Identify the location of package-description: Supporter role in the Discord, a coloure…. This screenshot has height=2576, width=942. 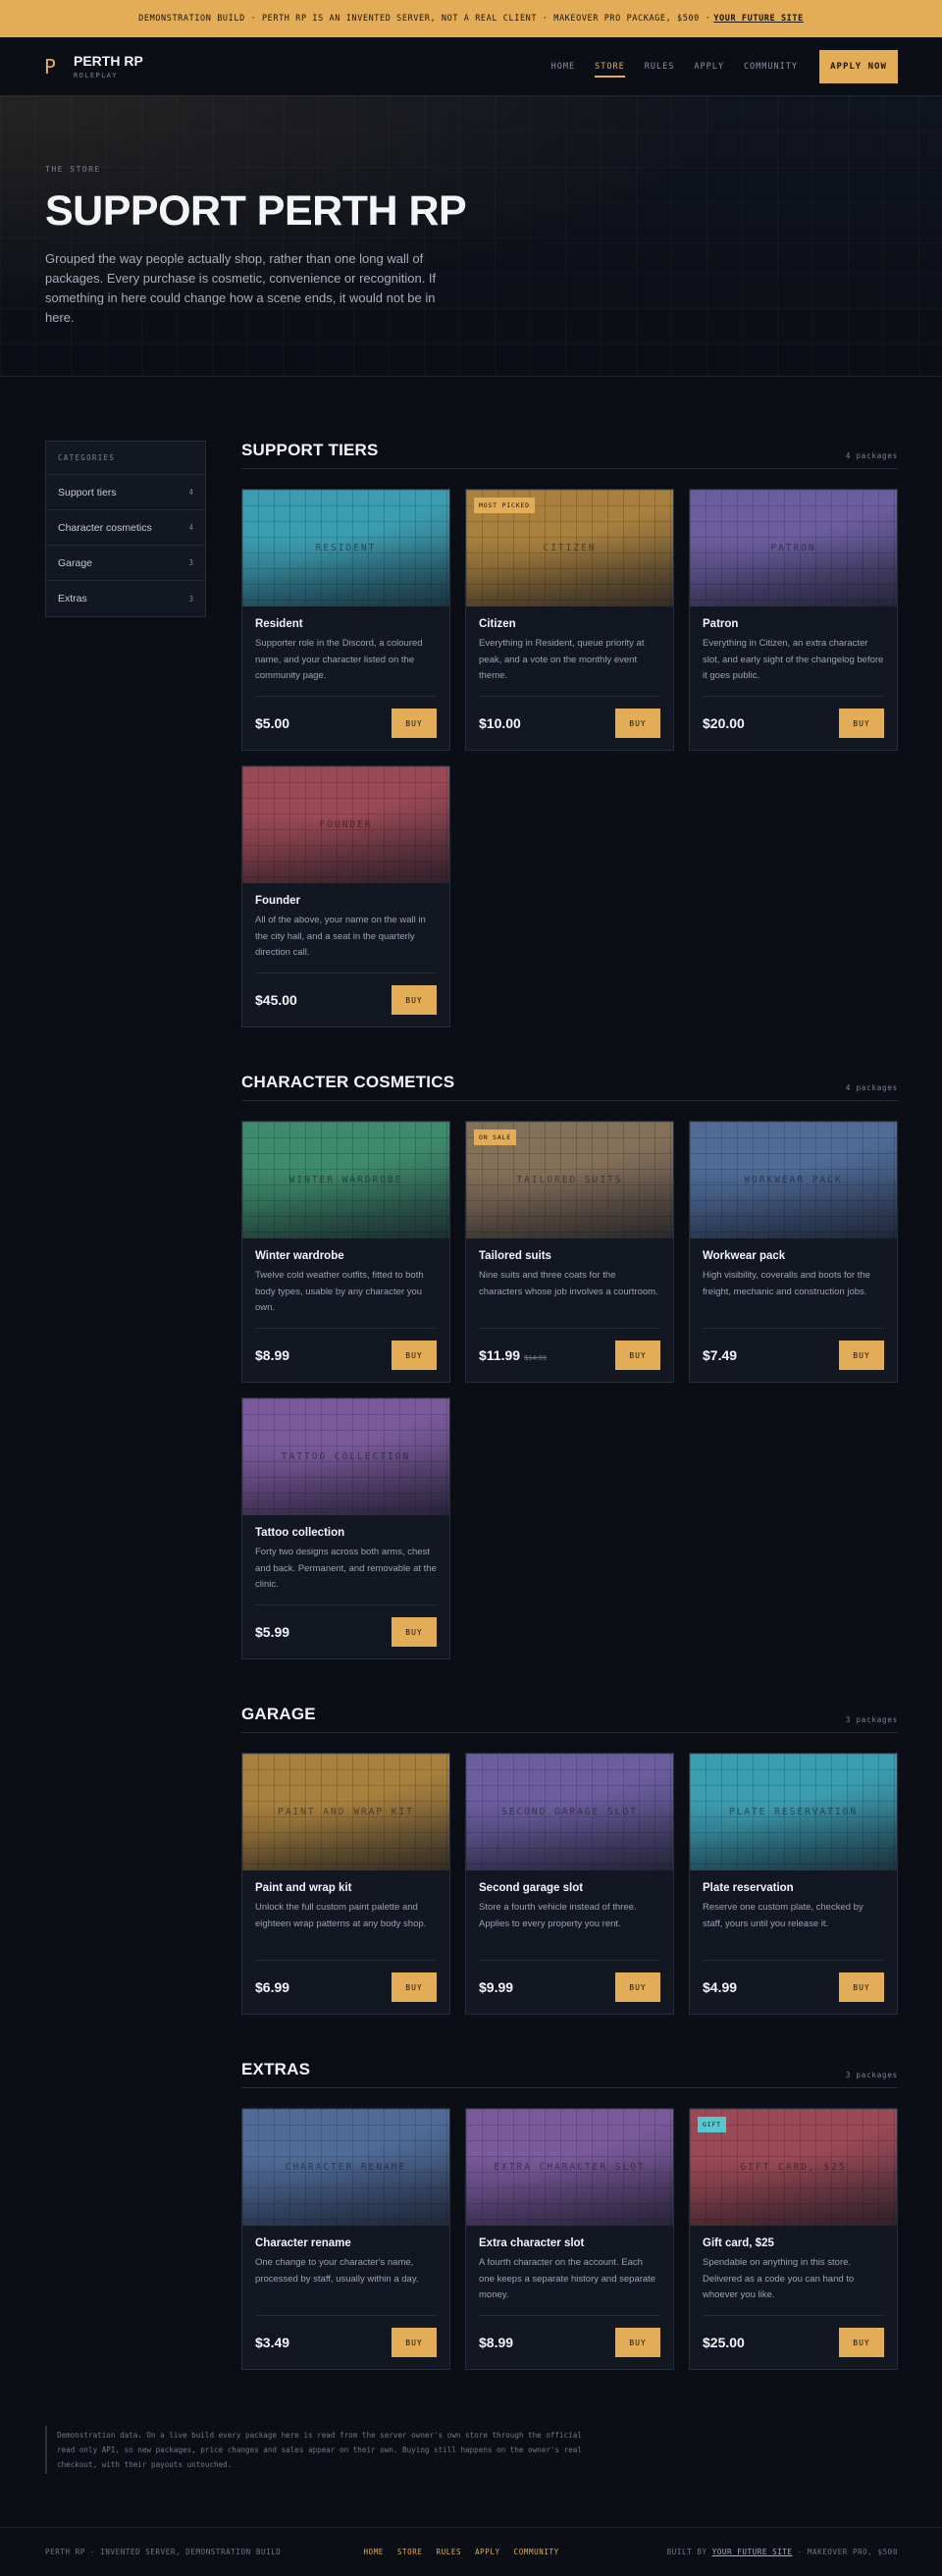
(339, 659).